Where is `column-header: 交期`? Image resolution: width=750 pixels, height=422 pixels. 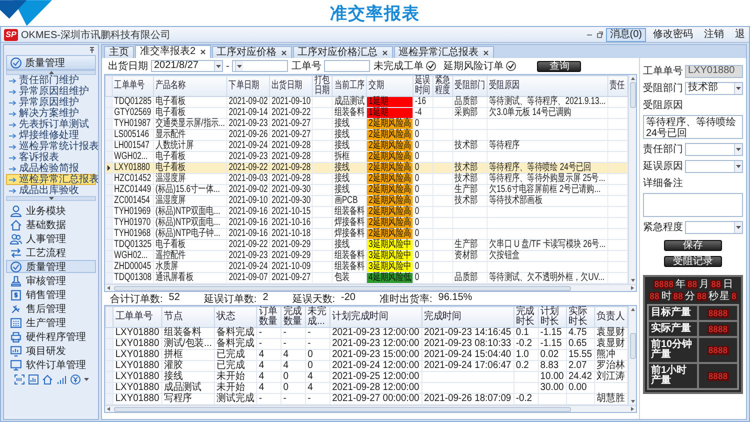
column-header: 交期 is located at coordinates (390, 86).